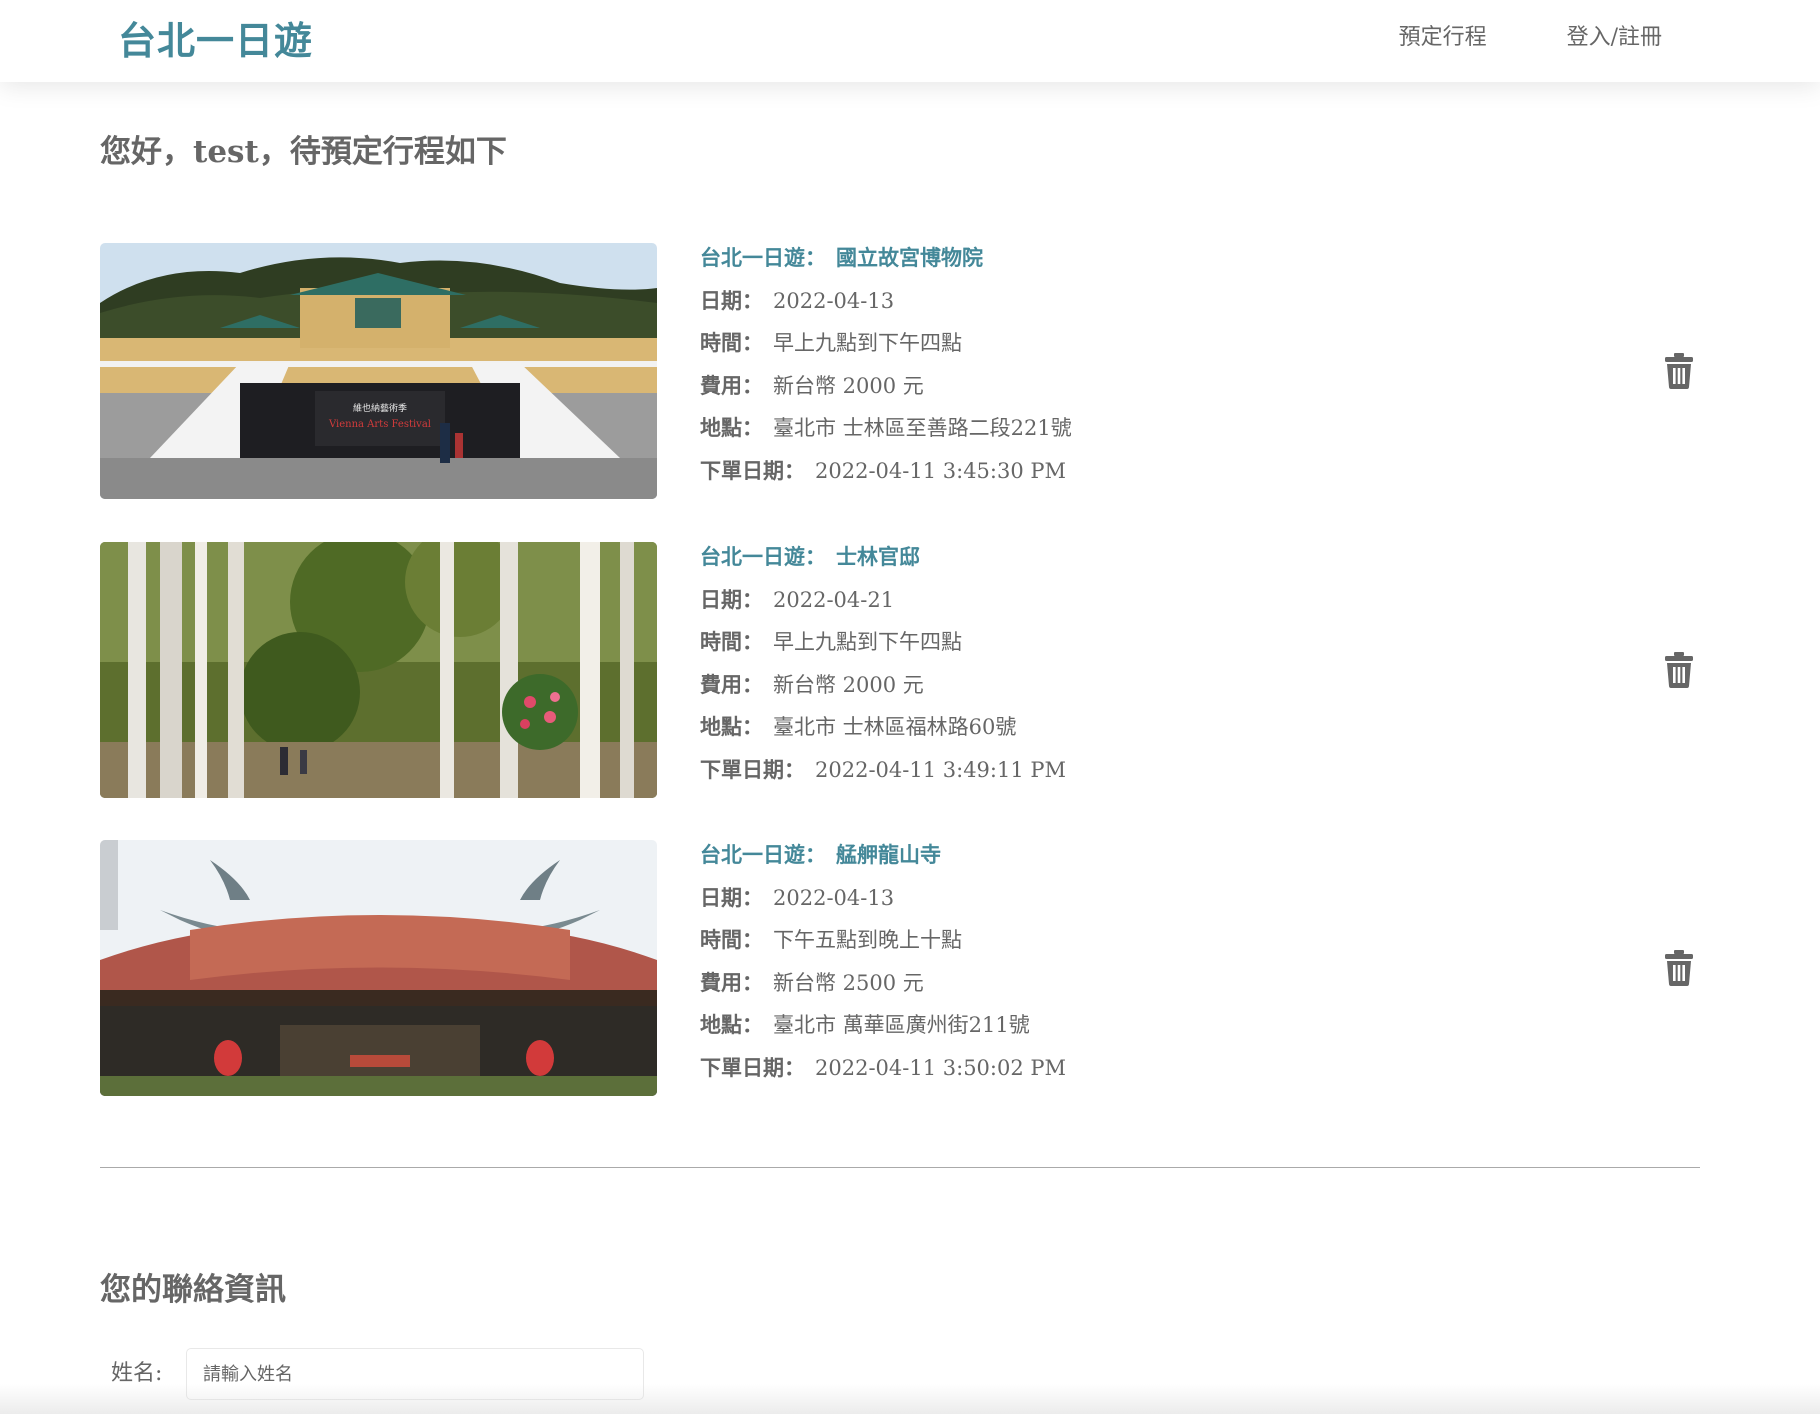 The height and width of the screenshot is (1414, 1820). I want to click on palm-garden-photo, so click(378, 670).